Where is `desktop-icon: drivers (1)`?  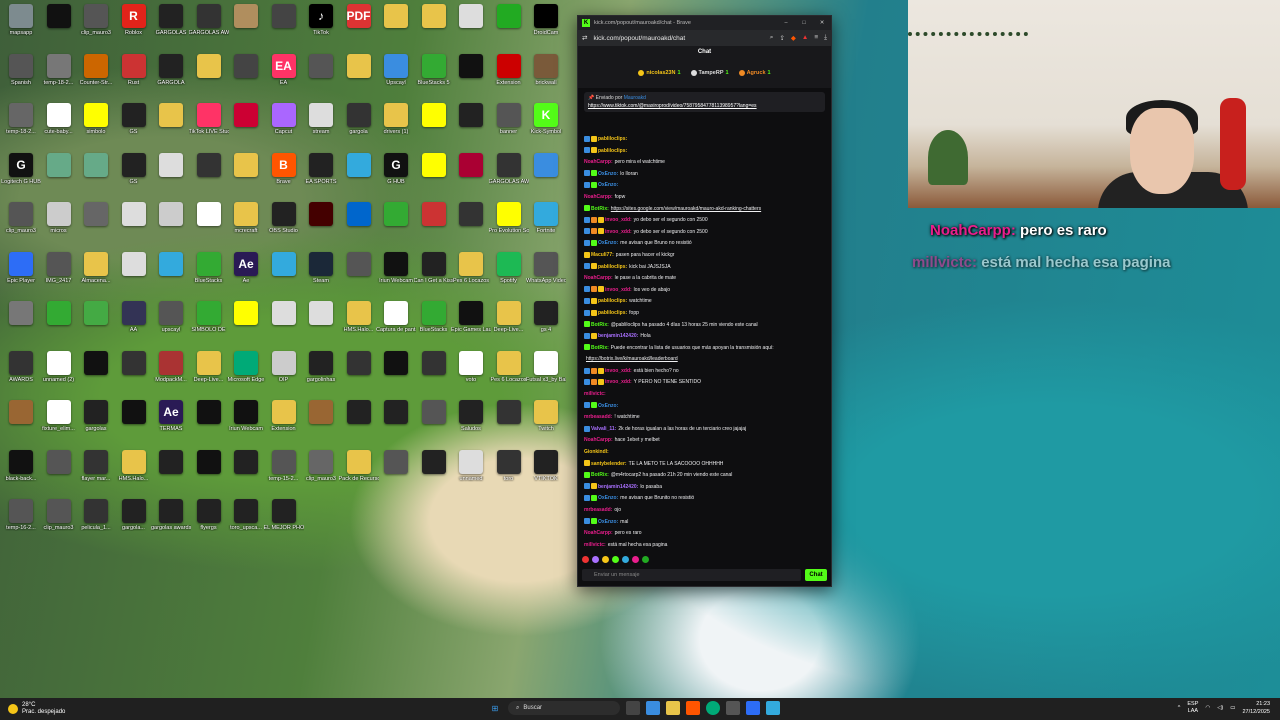 desktop-icon: drivers (1) is located at coordinates (396, 119).